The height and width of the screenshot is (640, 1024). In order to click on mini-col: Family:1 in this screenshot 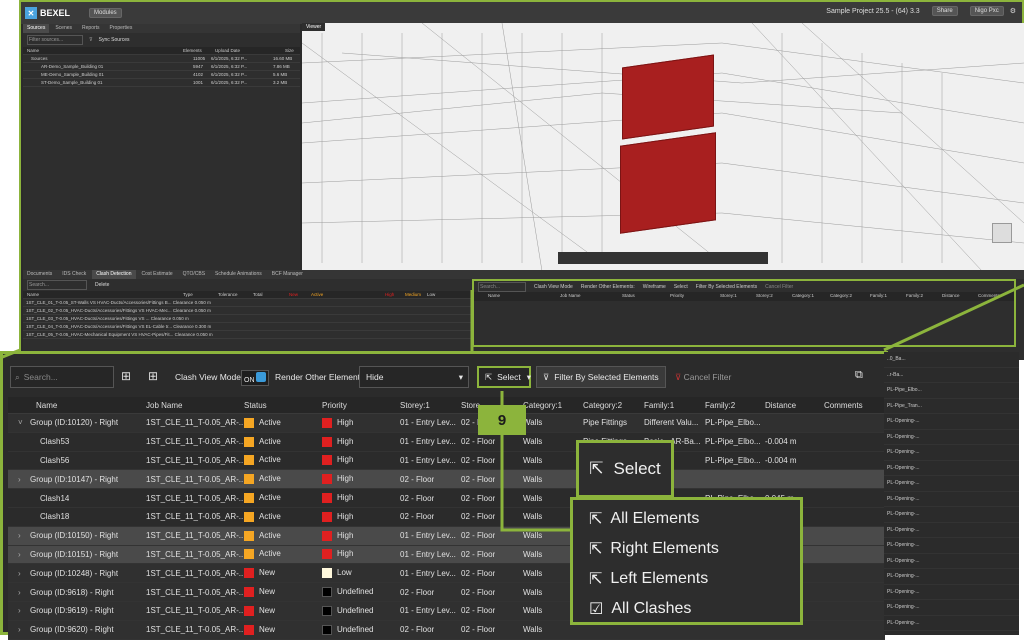, I will do `click(878, 295)`.